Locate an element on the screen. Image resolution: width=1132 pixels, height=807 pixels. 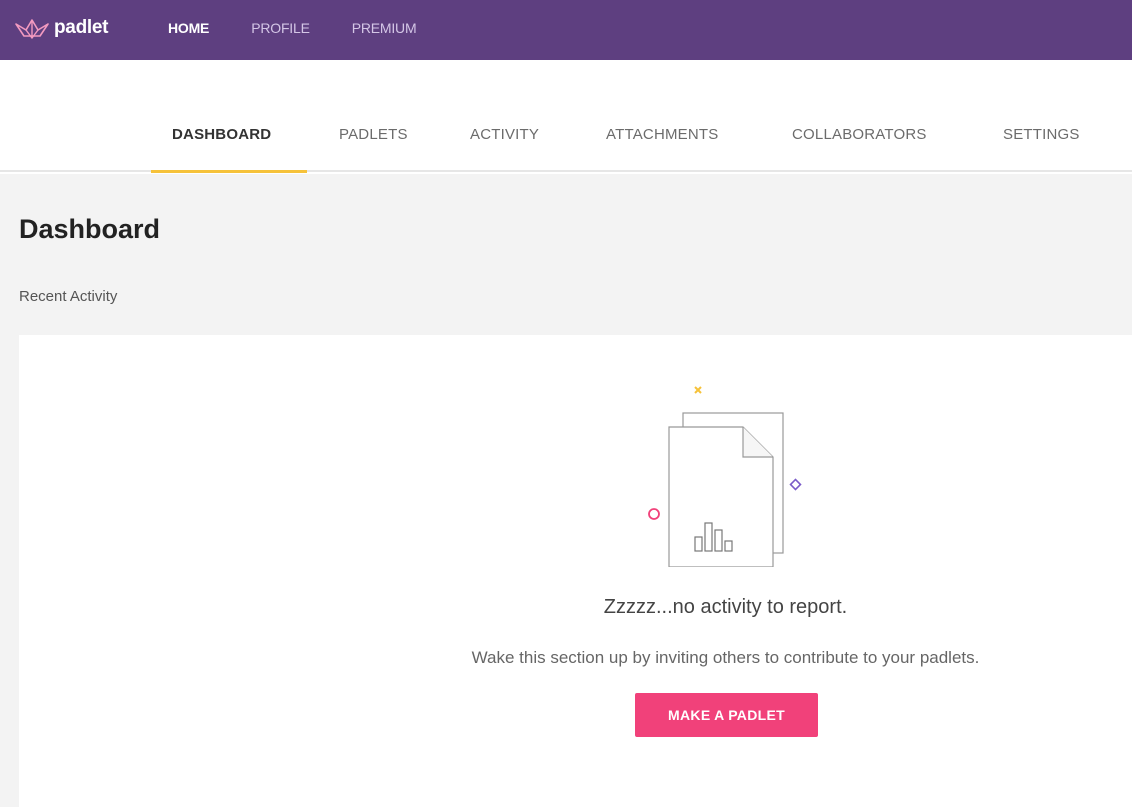
tab-activity: ACTIVITY is located at coordinates (504, 134).